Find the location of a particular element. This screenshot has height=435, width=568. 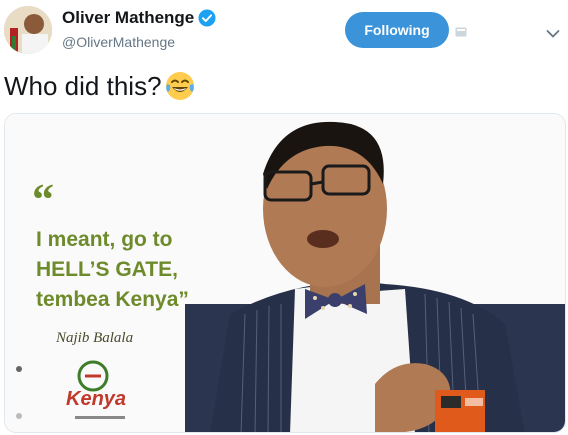

user-handle: @OliverMathenge is located at coordinates (118, 42).